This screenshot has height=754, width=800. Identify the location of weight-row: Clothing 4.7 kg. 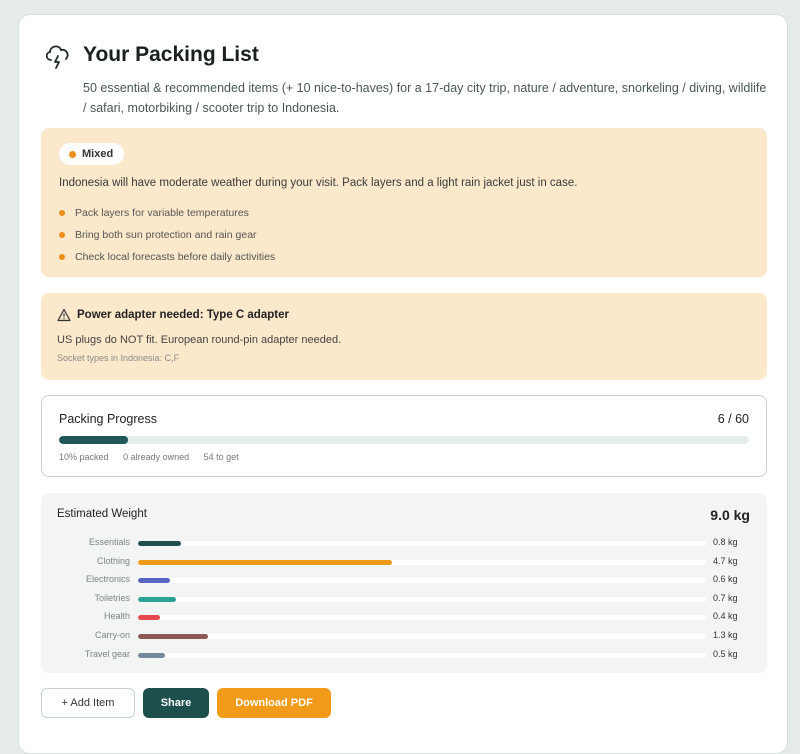
(404, 563).